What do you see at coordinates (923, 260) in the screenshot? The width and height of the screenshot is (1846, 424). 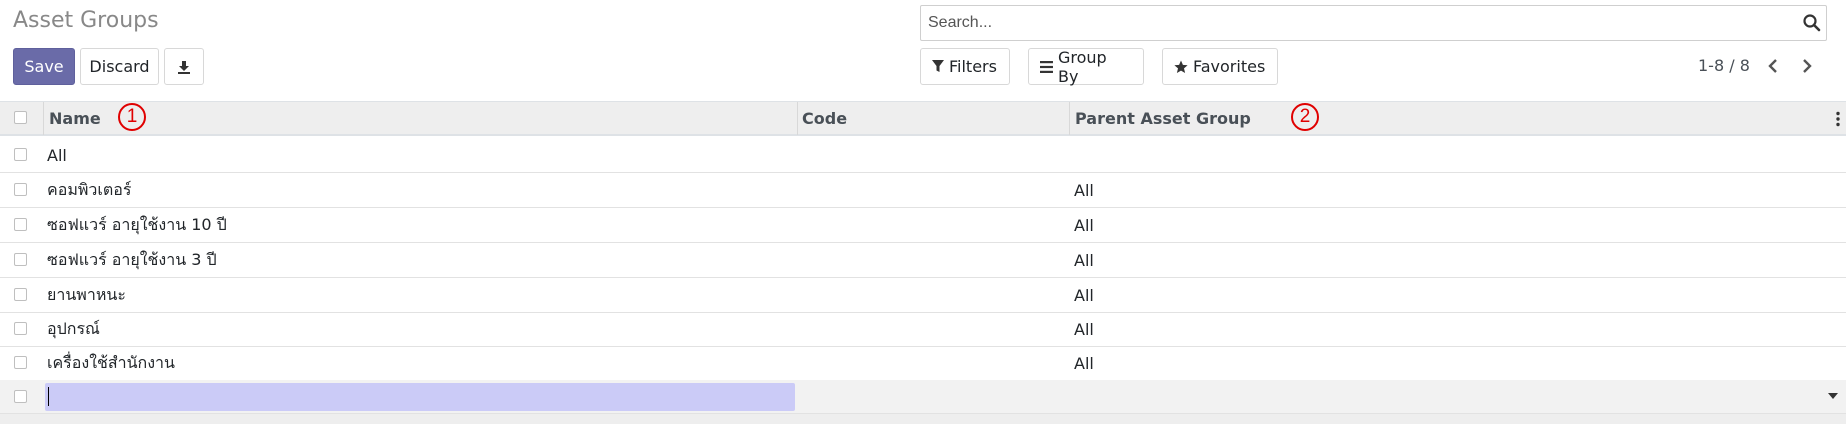 I see `table-row: ซอฟแวร์ อายุใช้งาน 3 ปี All` at bounding box center [923, 260].